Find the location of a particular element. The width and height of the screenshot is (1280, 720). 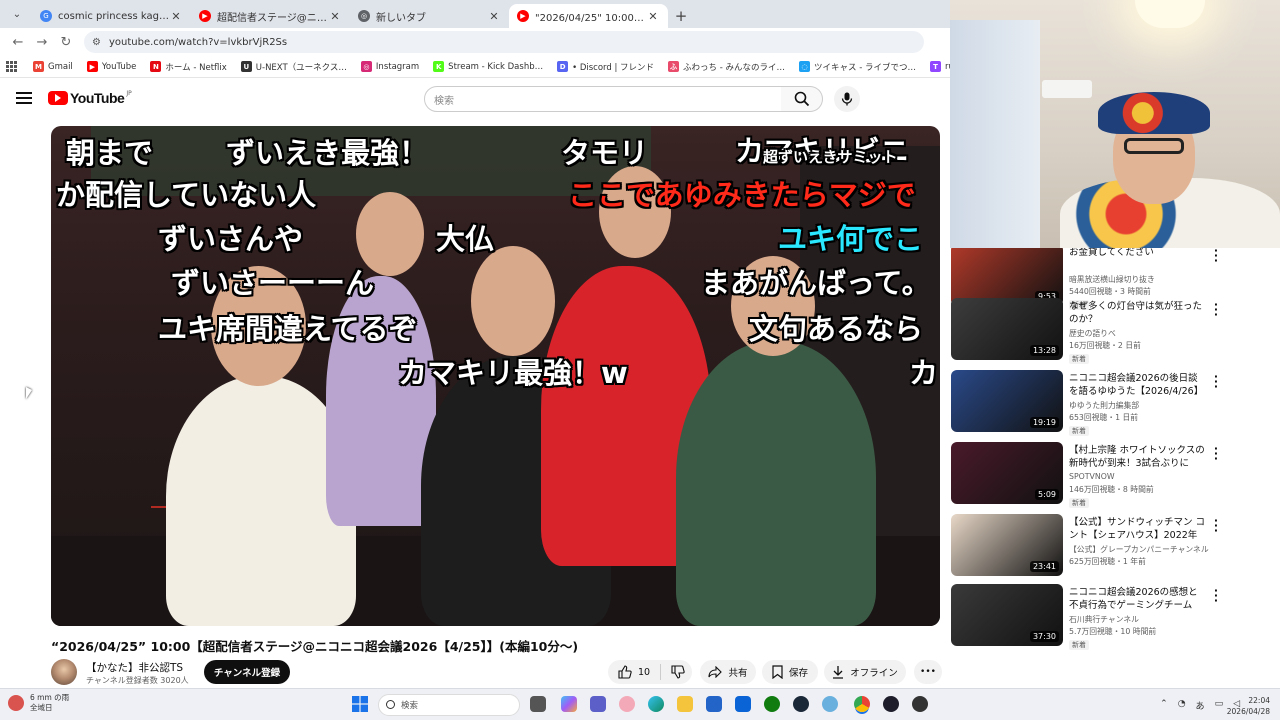

url-field: ⚙ youtube.com/watch?v=lvkbrVjR2Ss is located at coordinates (504, 42).